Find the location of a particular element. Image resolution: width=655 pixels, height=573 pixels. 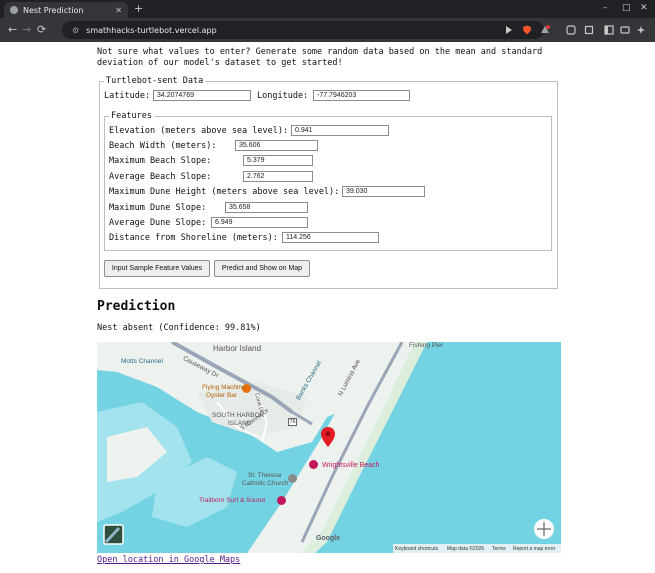

sample-values-button: Input Sample Feature Values is located at coordinates (157, 268).